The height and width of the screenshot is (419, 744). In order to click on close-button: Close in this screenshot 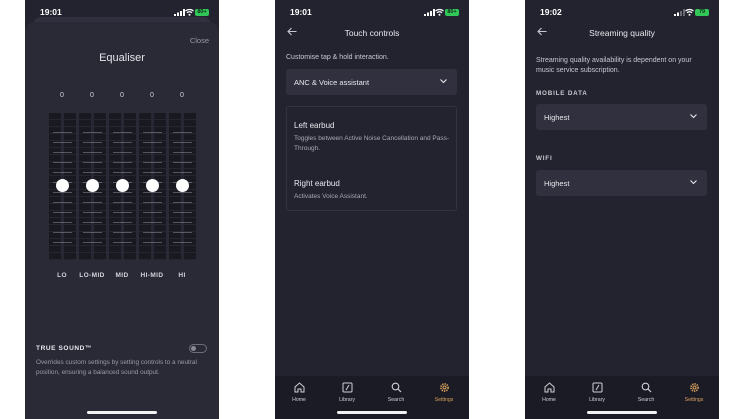, I will do `click(199, 40)`.